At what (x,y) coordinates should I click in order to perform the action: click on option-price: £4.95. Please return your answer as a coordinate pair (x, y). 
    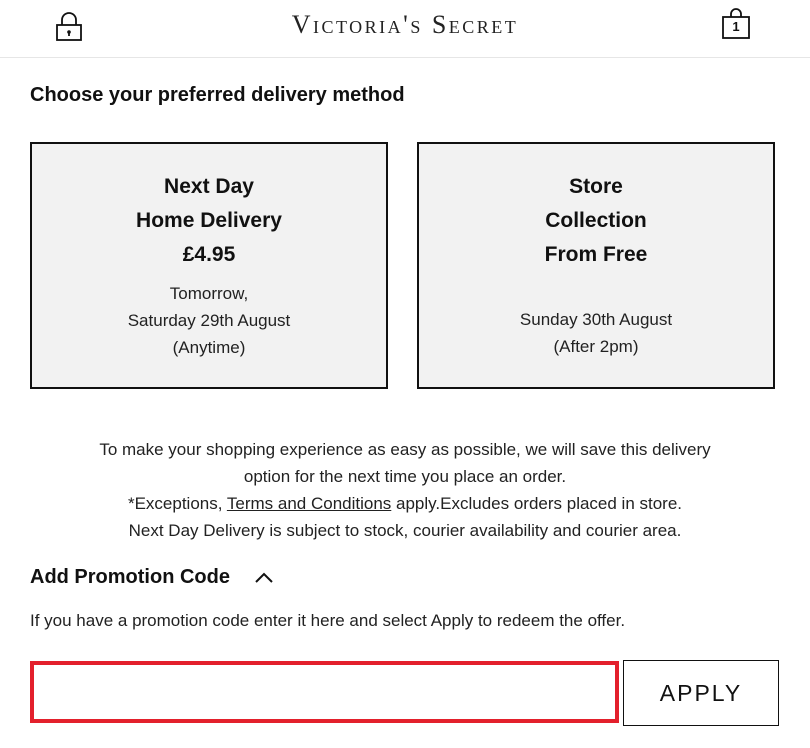
    Looking at the image, I should click on (209, 254).